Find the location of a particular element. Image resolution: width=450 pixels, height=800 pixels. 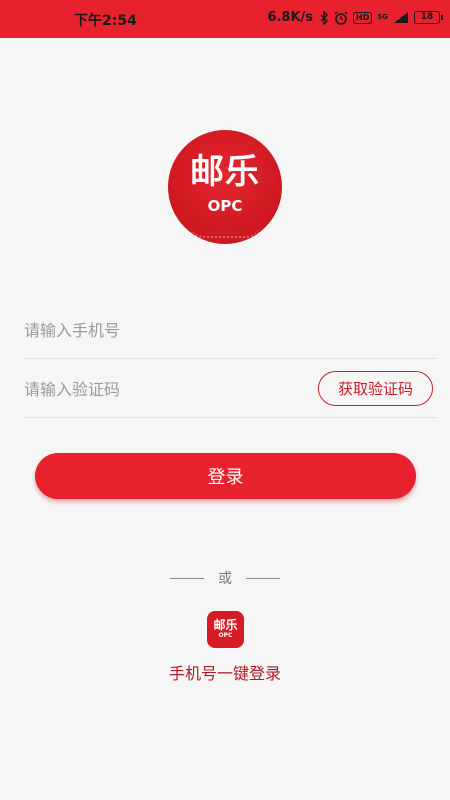

status-icons: 6.8K/s HD 5G 18 is located at coordinates (355, 17).